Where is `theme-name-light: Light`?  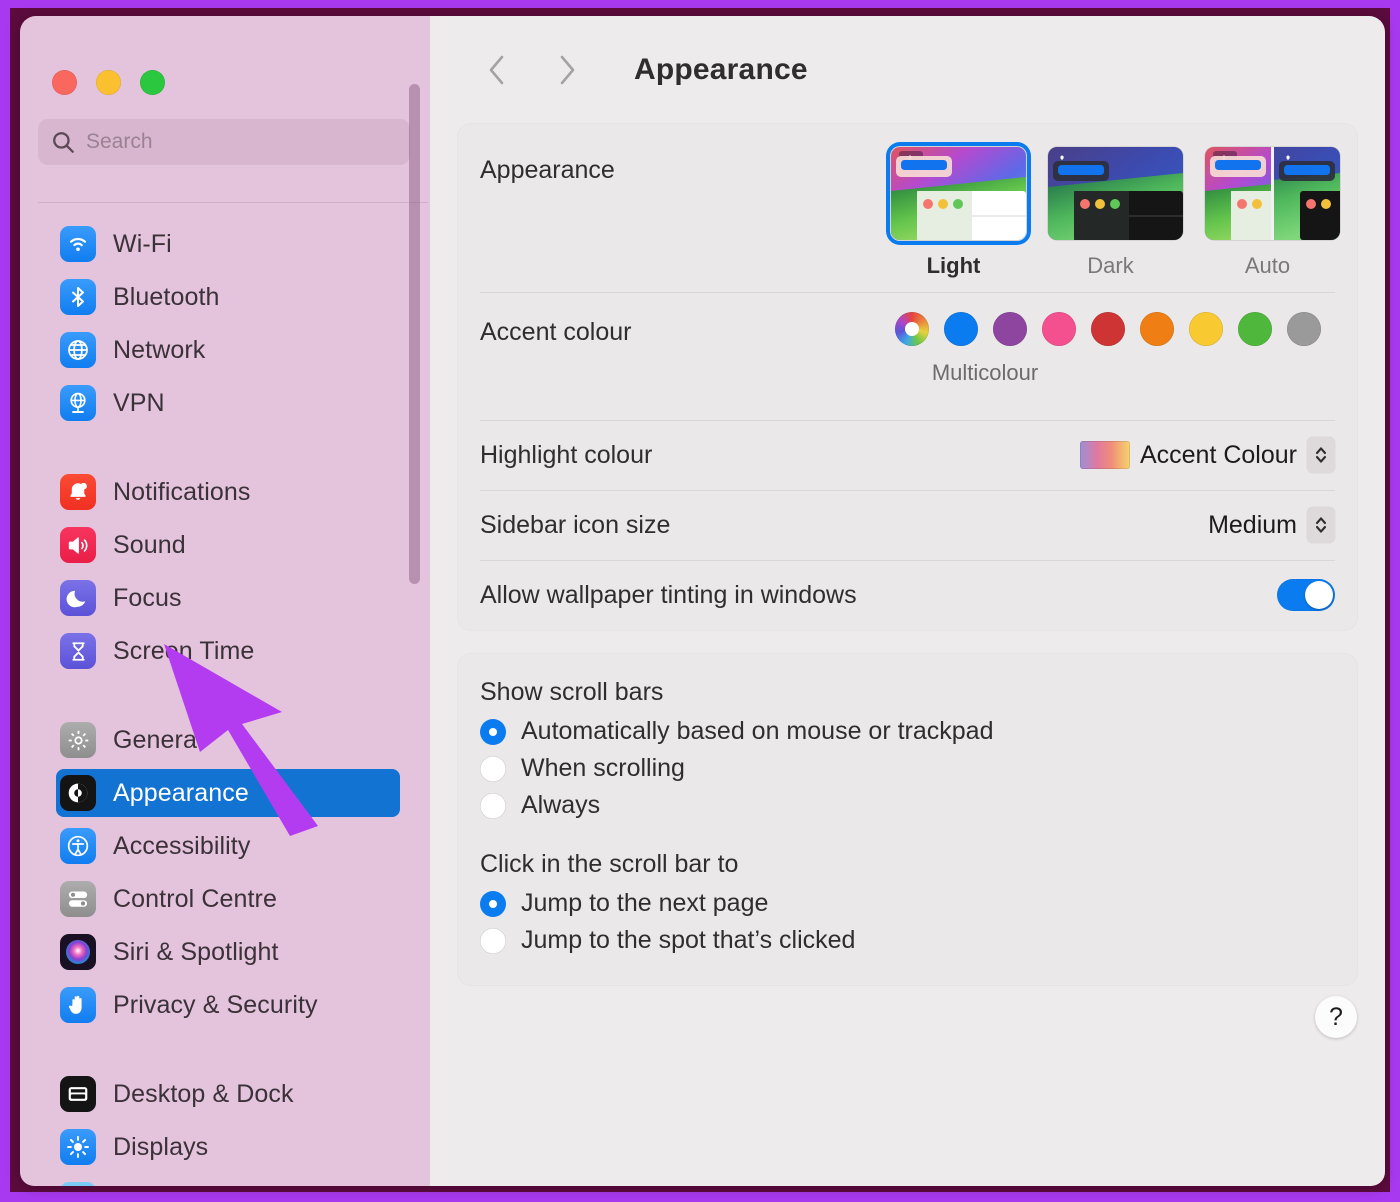
theme-name-light: Light is located at coordinates (953, 265).